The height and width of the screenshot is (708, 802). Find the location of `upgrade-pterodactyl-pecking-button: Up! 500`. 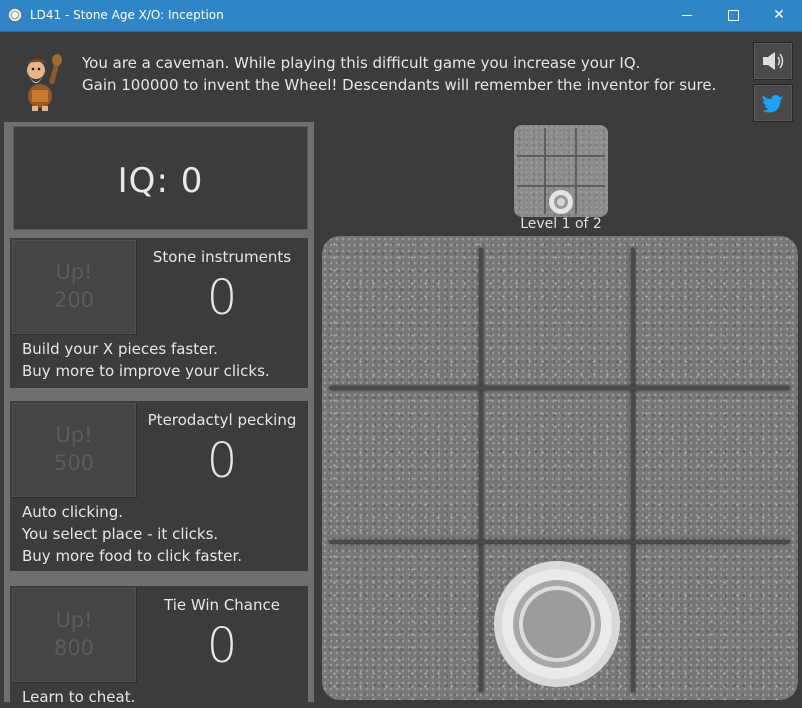

upgrade-pterodactyl-pecking-button: Up! 500 is located at coordinates (74, 450).